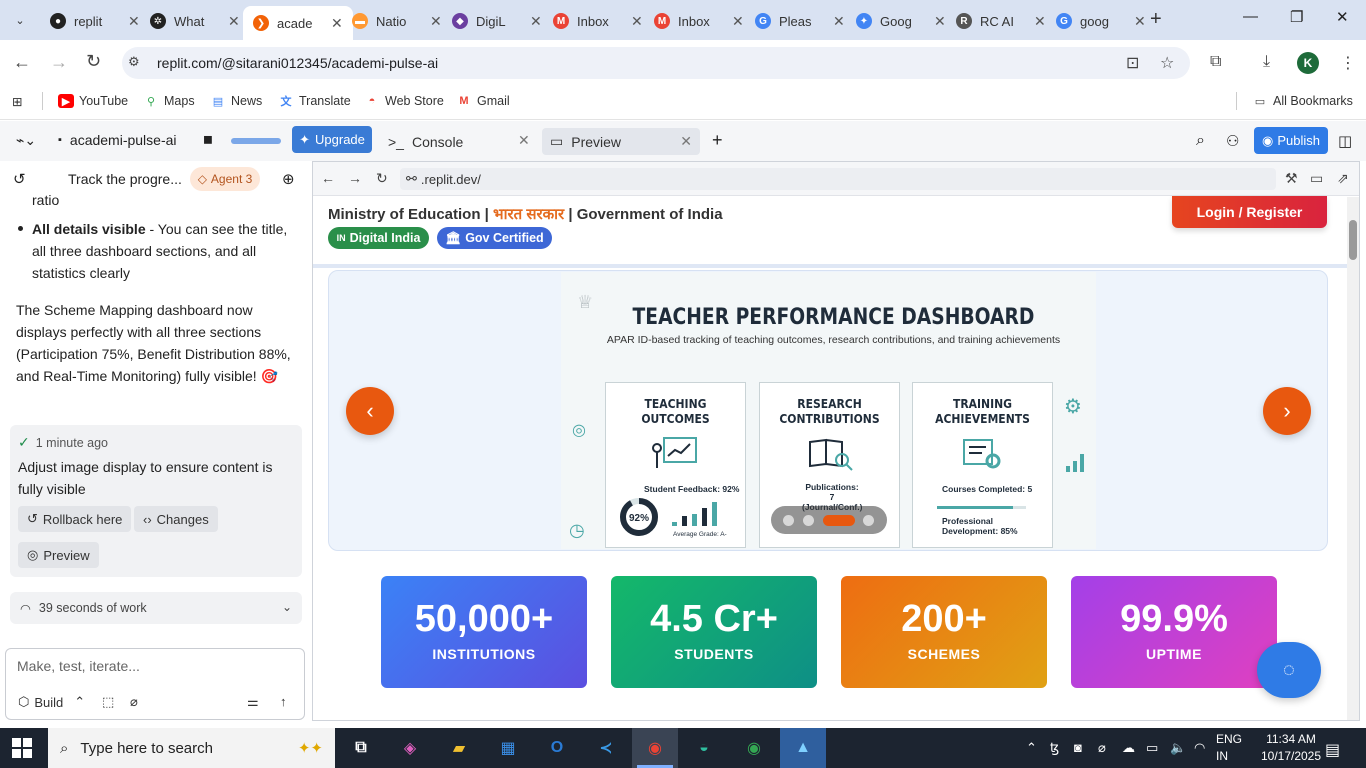 The height and width of the screenshot is (768, 1366). Describe the element at coordinates (1353, 240) in the screenshot. I see `preview-scroll-thumb` at that location.